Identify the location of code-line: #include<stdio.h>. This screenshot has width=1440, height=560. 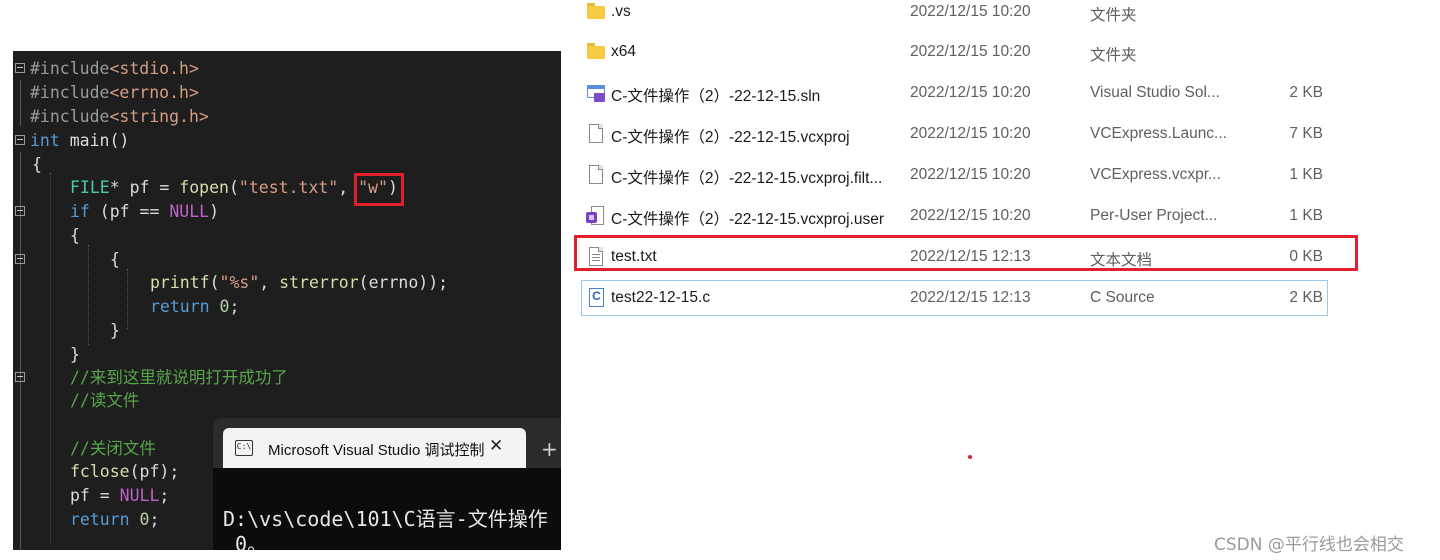
(287, 69).